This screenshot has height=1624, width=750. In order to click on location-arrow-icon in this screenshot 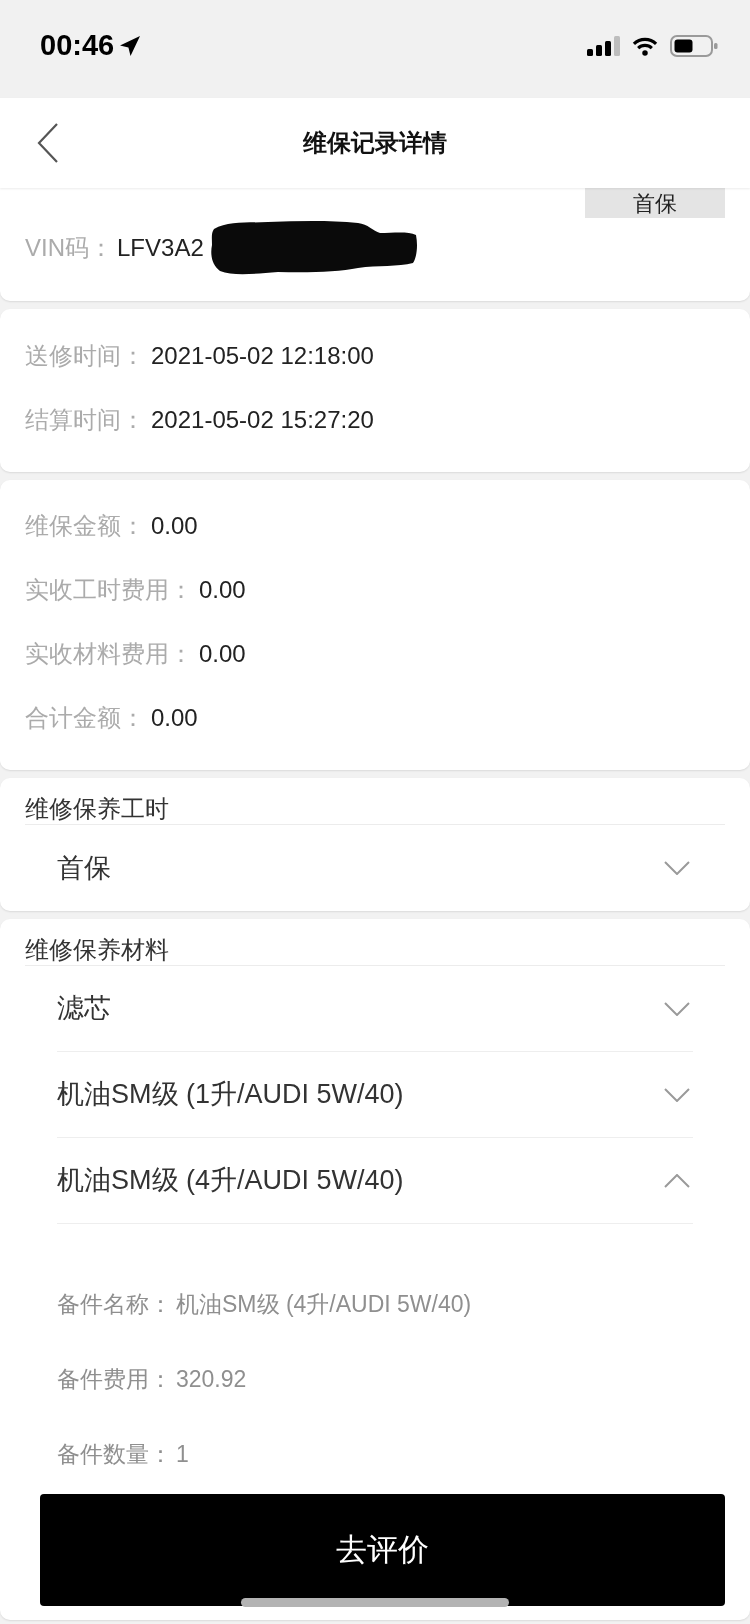, I will do `click(130, 46)`.